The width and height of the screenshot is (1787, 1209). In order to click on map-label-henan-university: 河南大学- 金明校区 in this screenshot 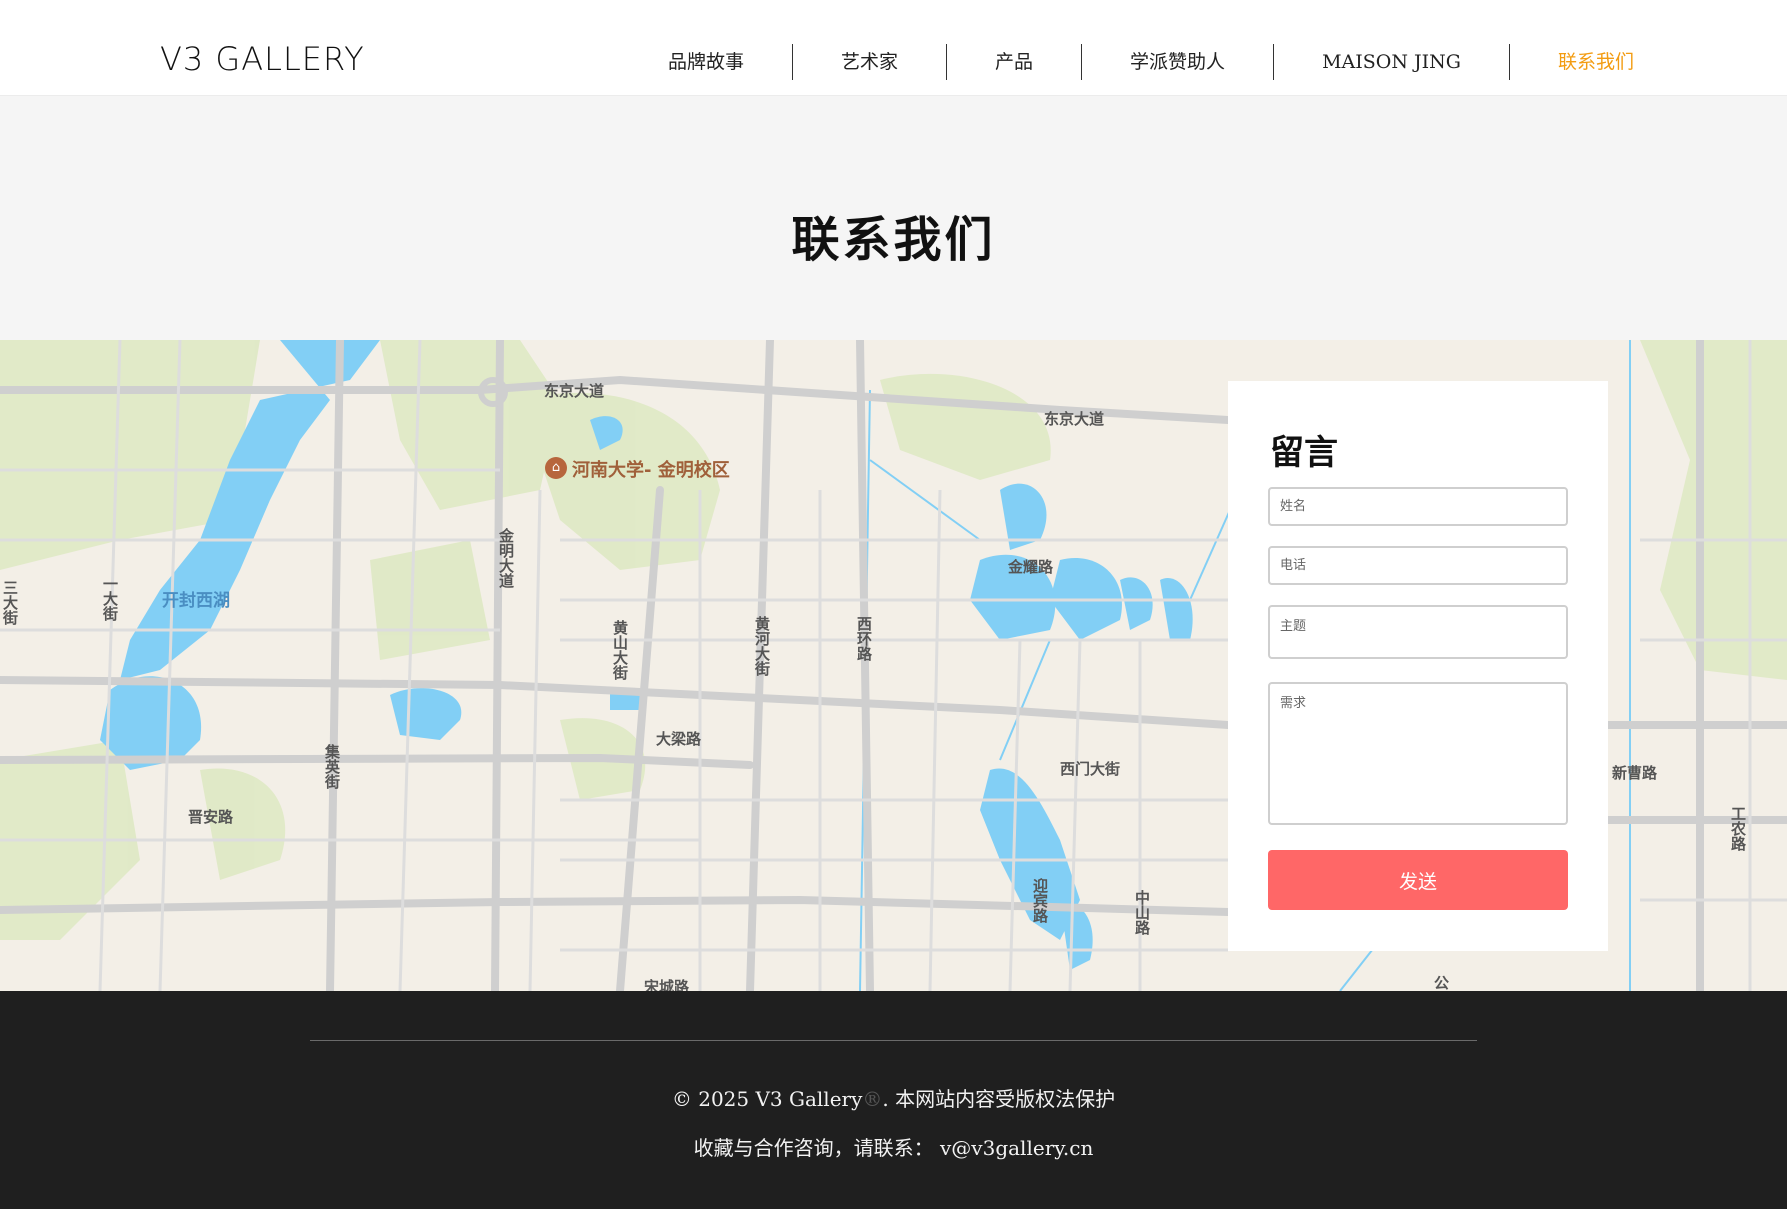, I will do `click(651, 469)`.